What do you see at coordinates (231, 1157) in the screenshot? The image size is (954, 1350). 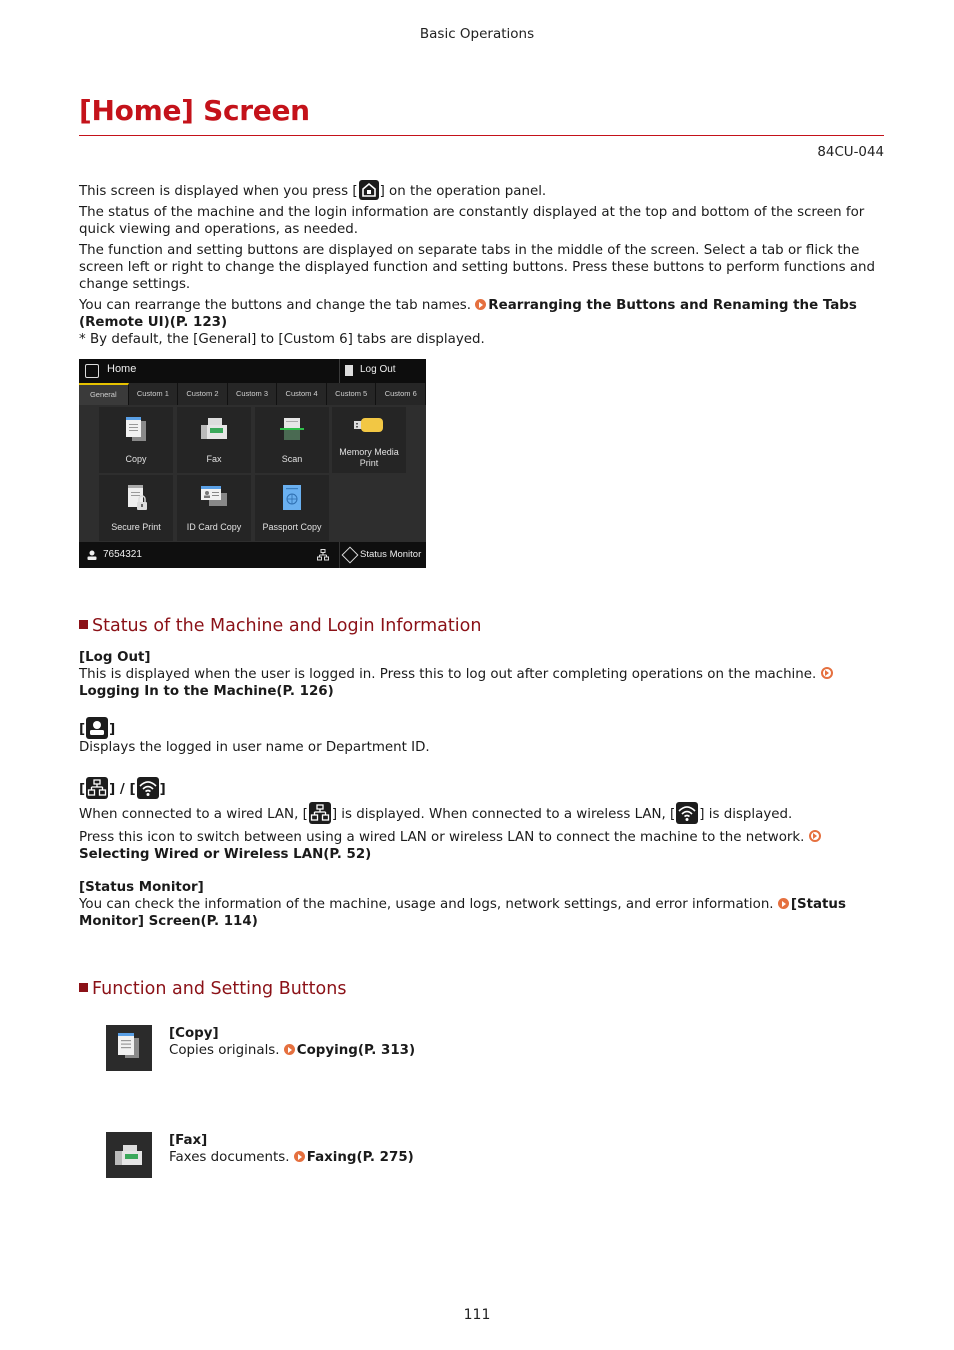 I see `function-desc-text: Faxes documents.` at bounding box center [231, 1157].